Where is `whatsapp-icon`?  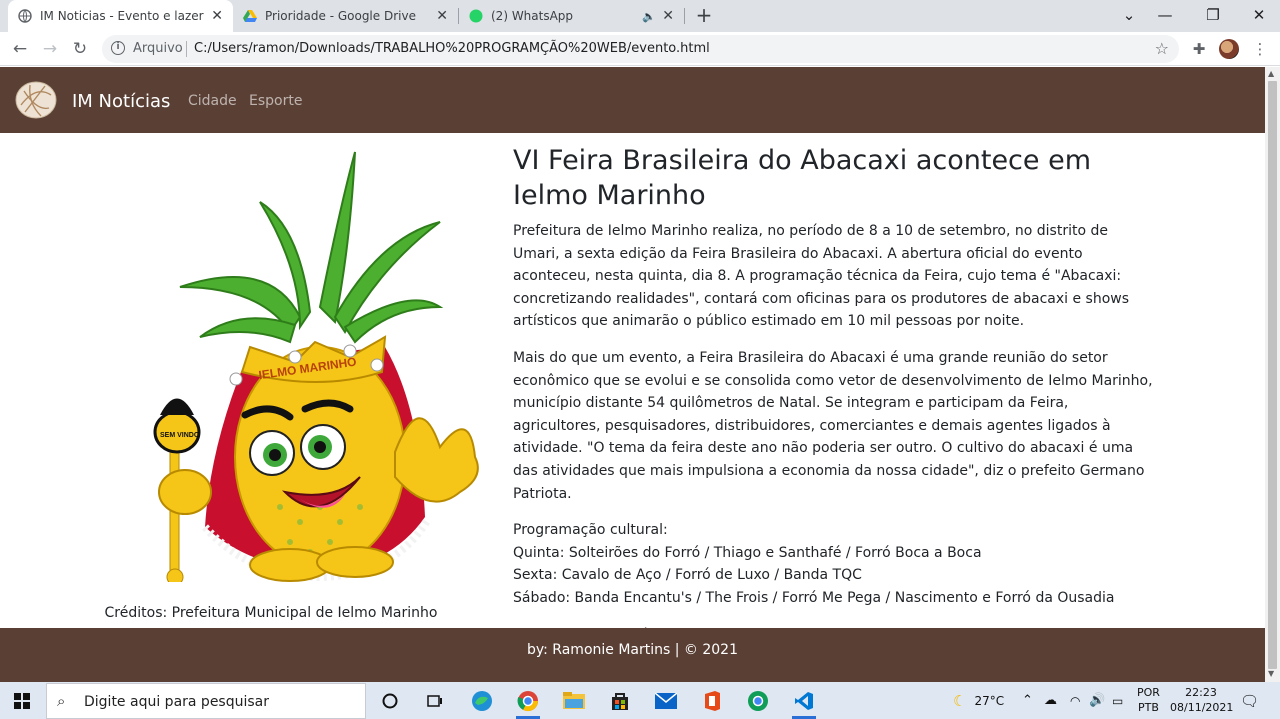
whatsapp-icon is located at coordinates (476, 16).